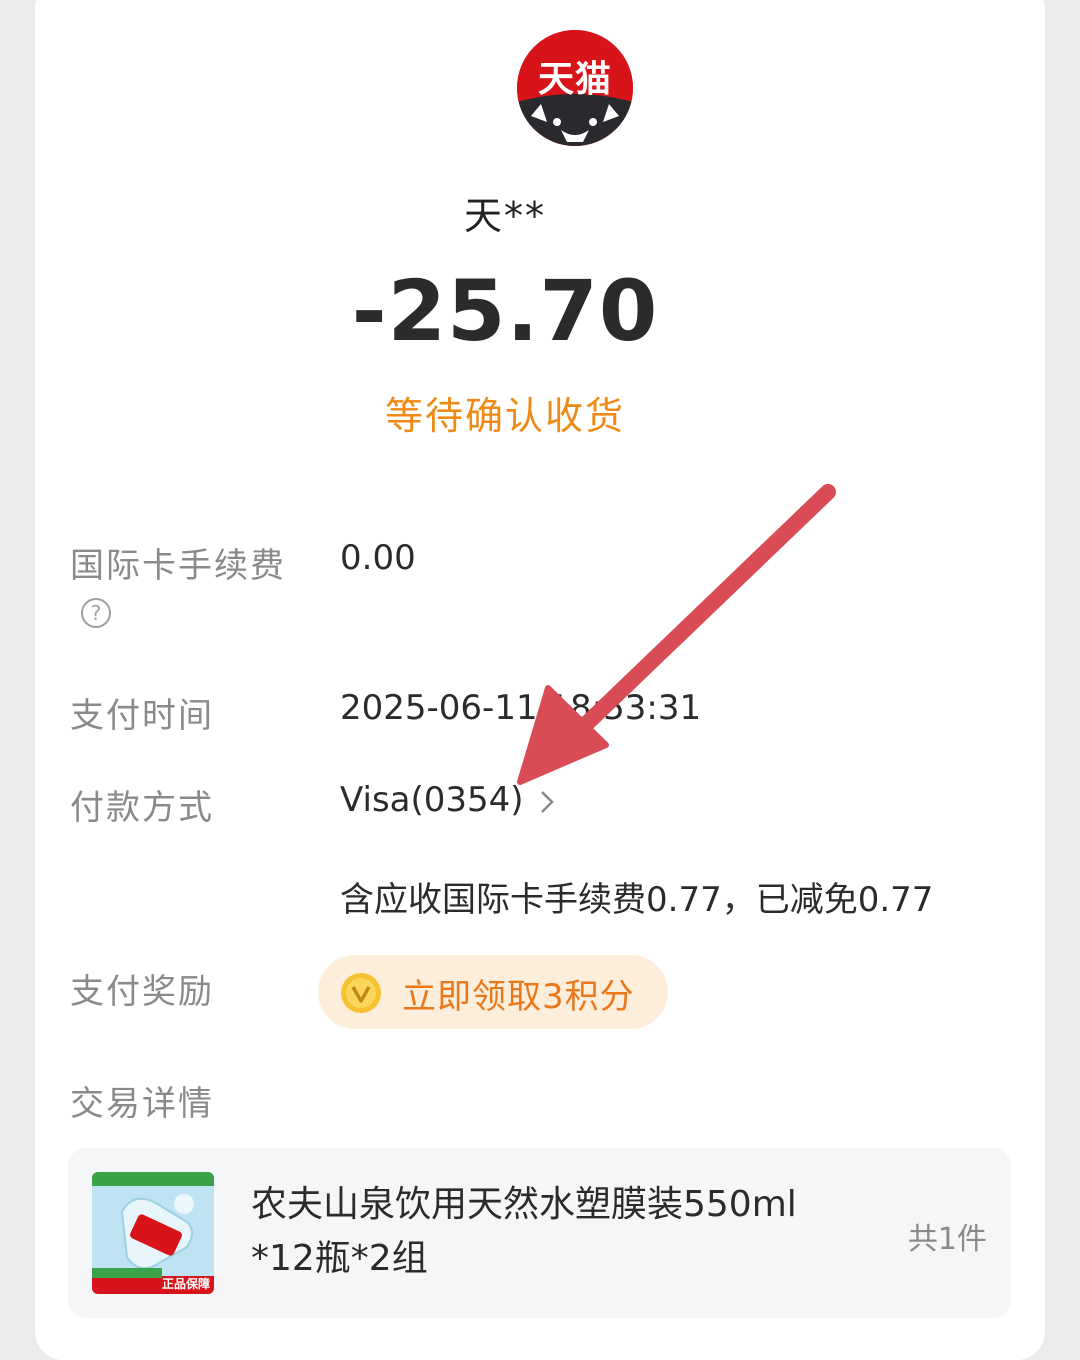  I want to click on intl-fee-label: 国际卡手续费, so click(178, 566).